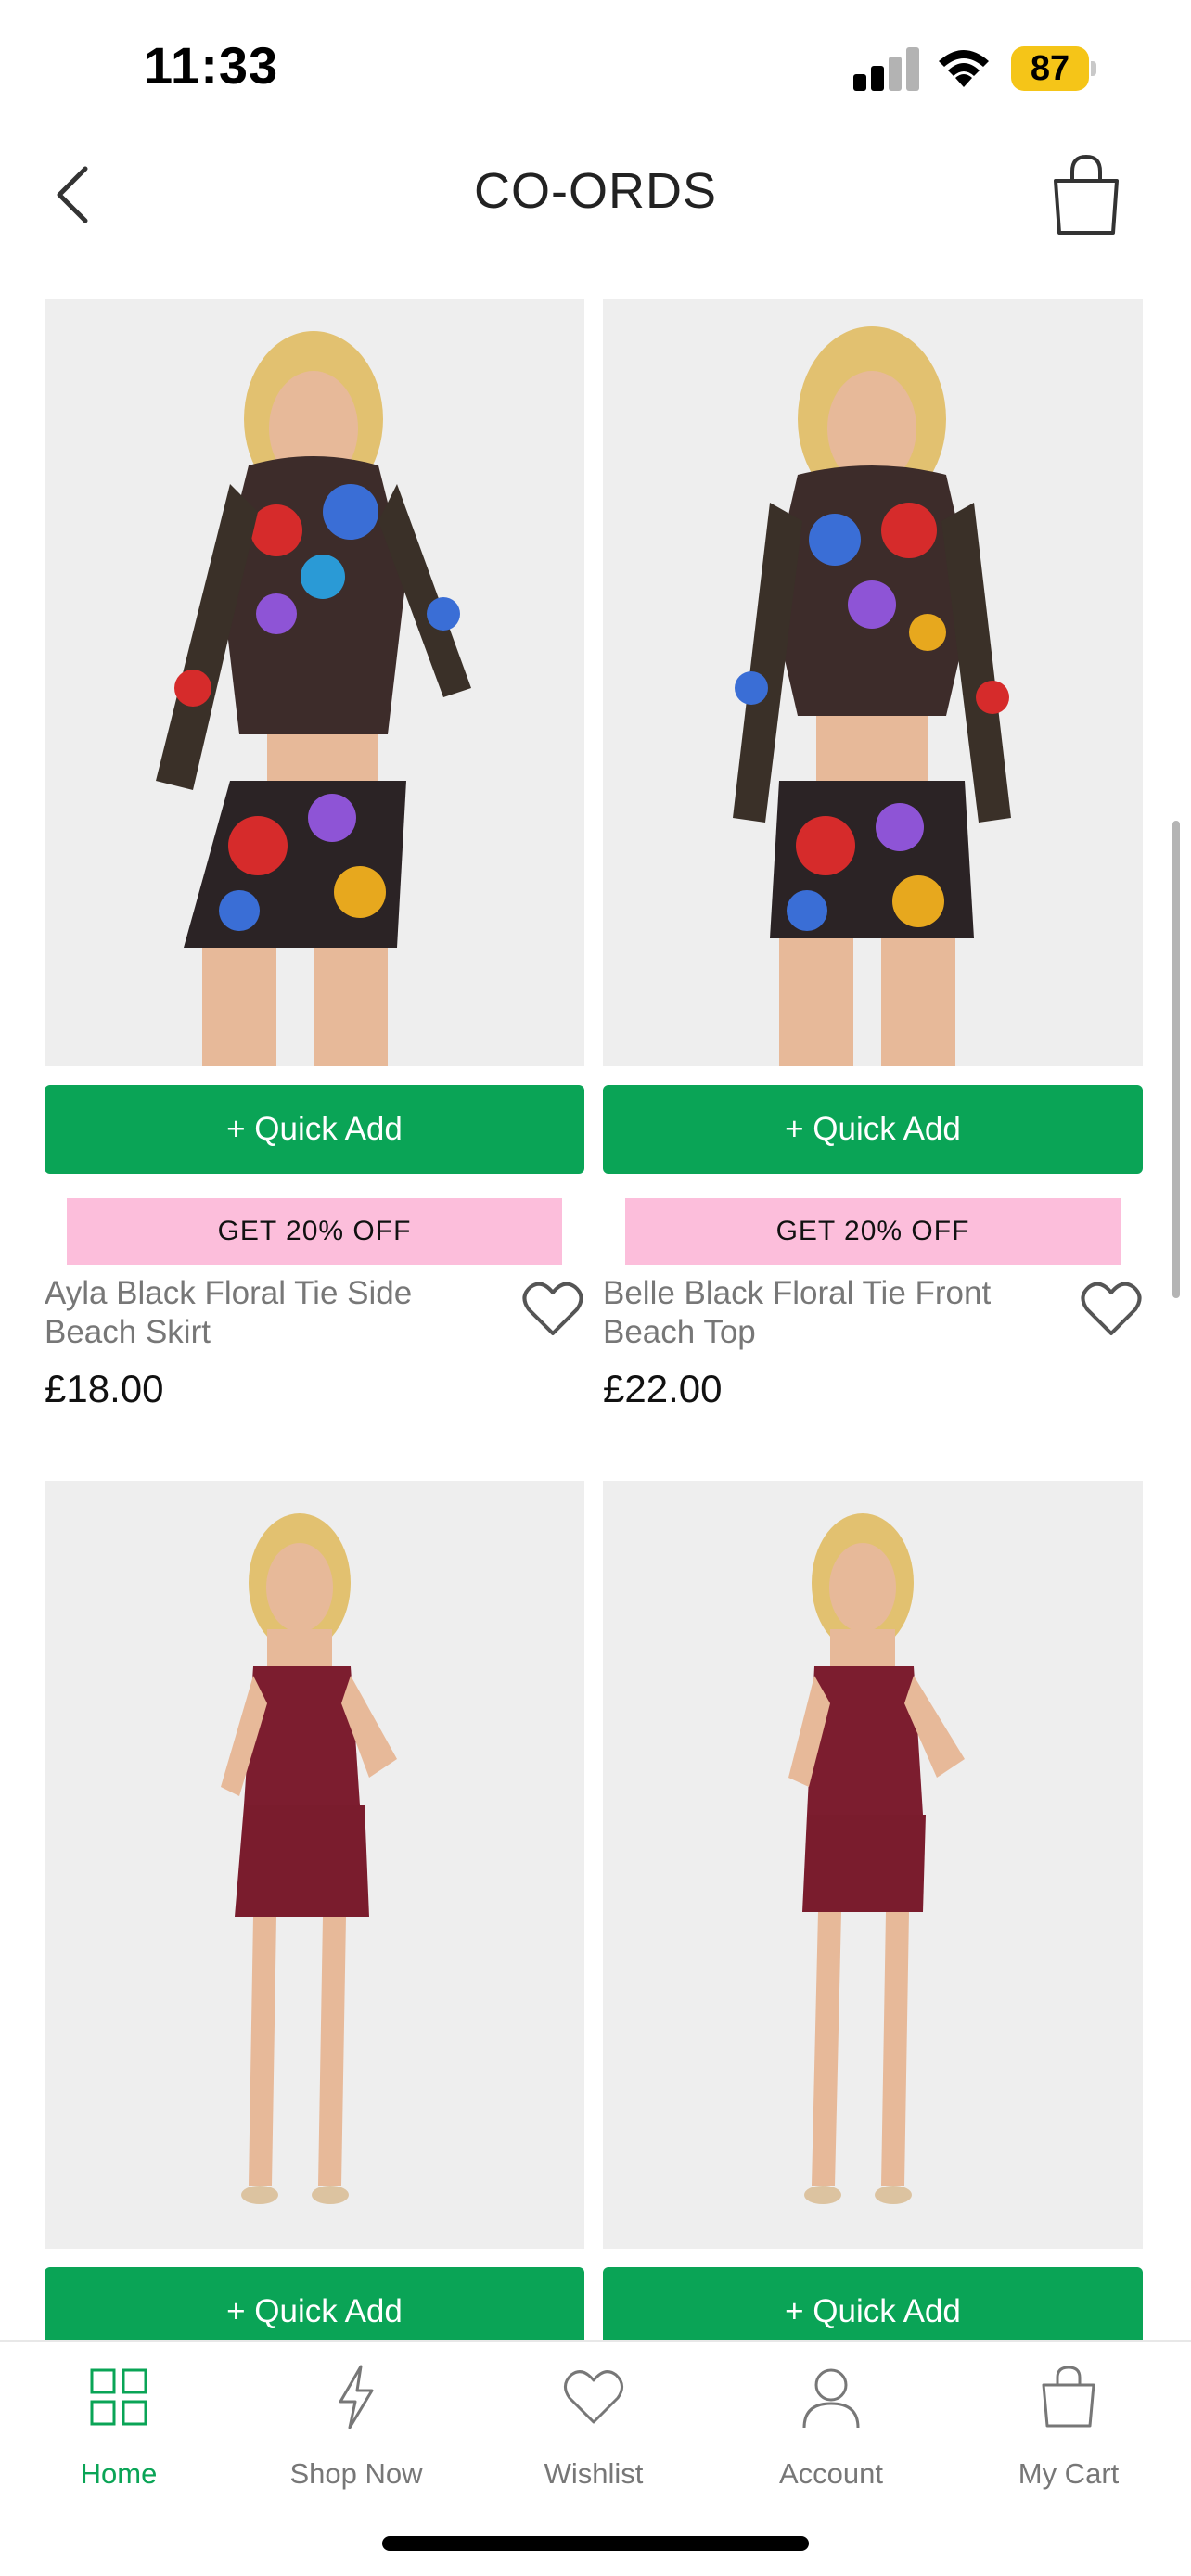  I want to click on lightning-icon, so click(356, 2397).